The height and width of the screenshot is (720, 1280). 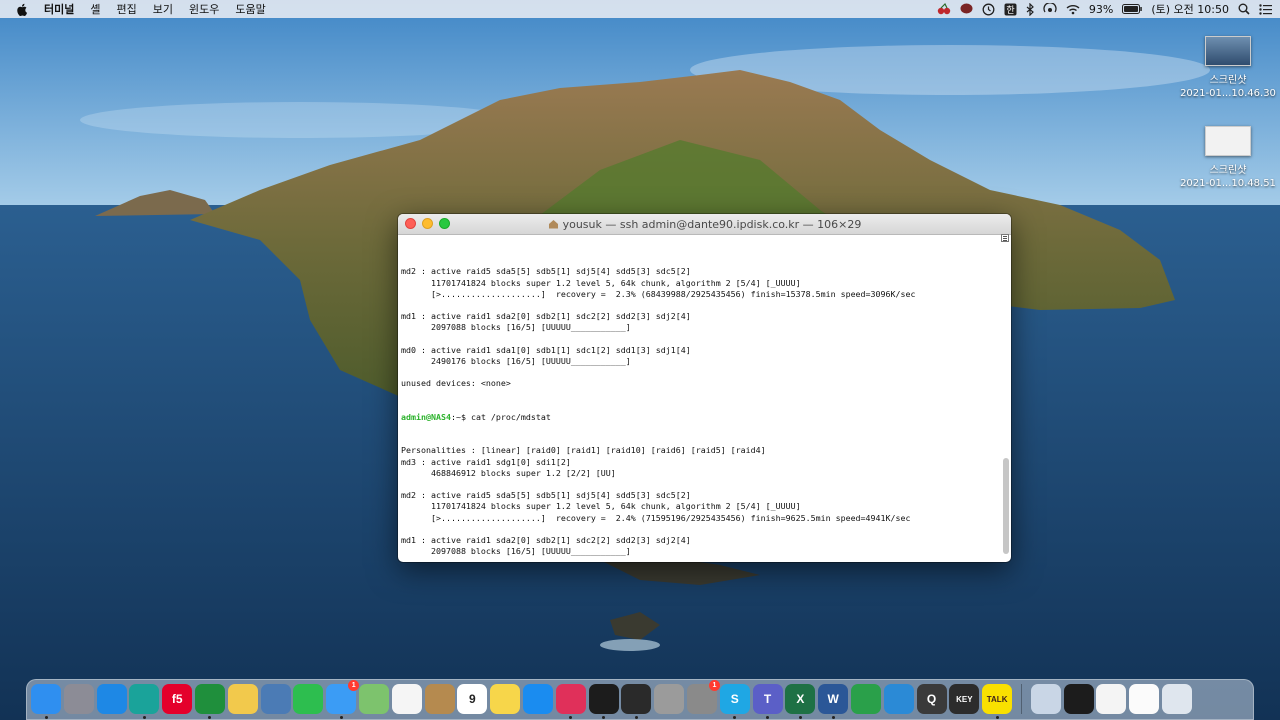 I want to click on keychain-icon: KEY, so click(x=964, y=699).